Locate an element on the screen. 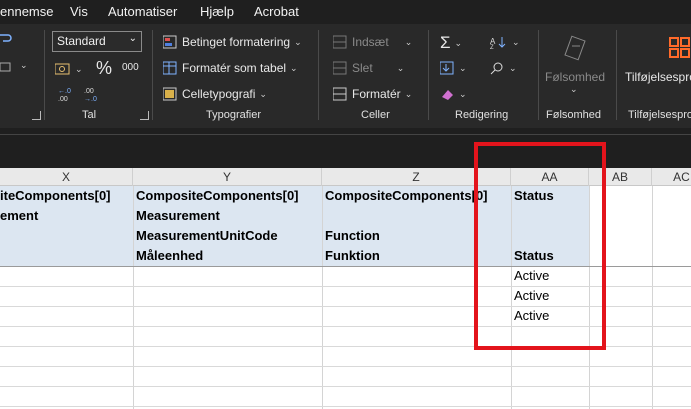 The width and height of the screenshot is (691, 409). editing-group-label: Redigering is located at coordinates (482, 115).